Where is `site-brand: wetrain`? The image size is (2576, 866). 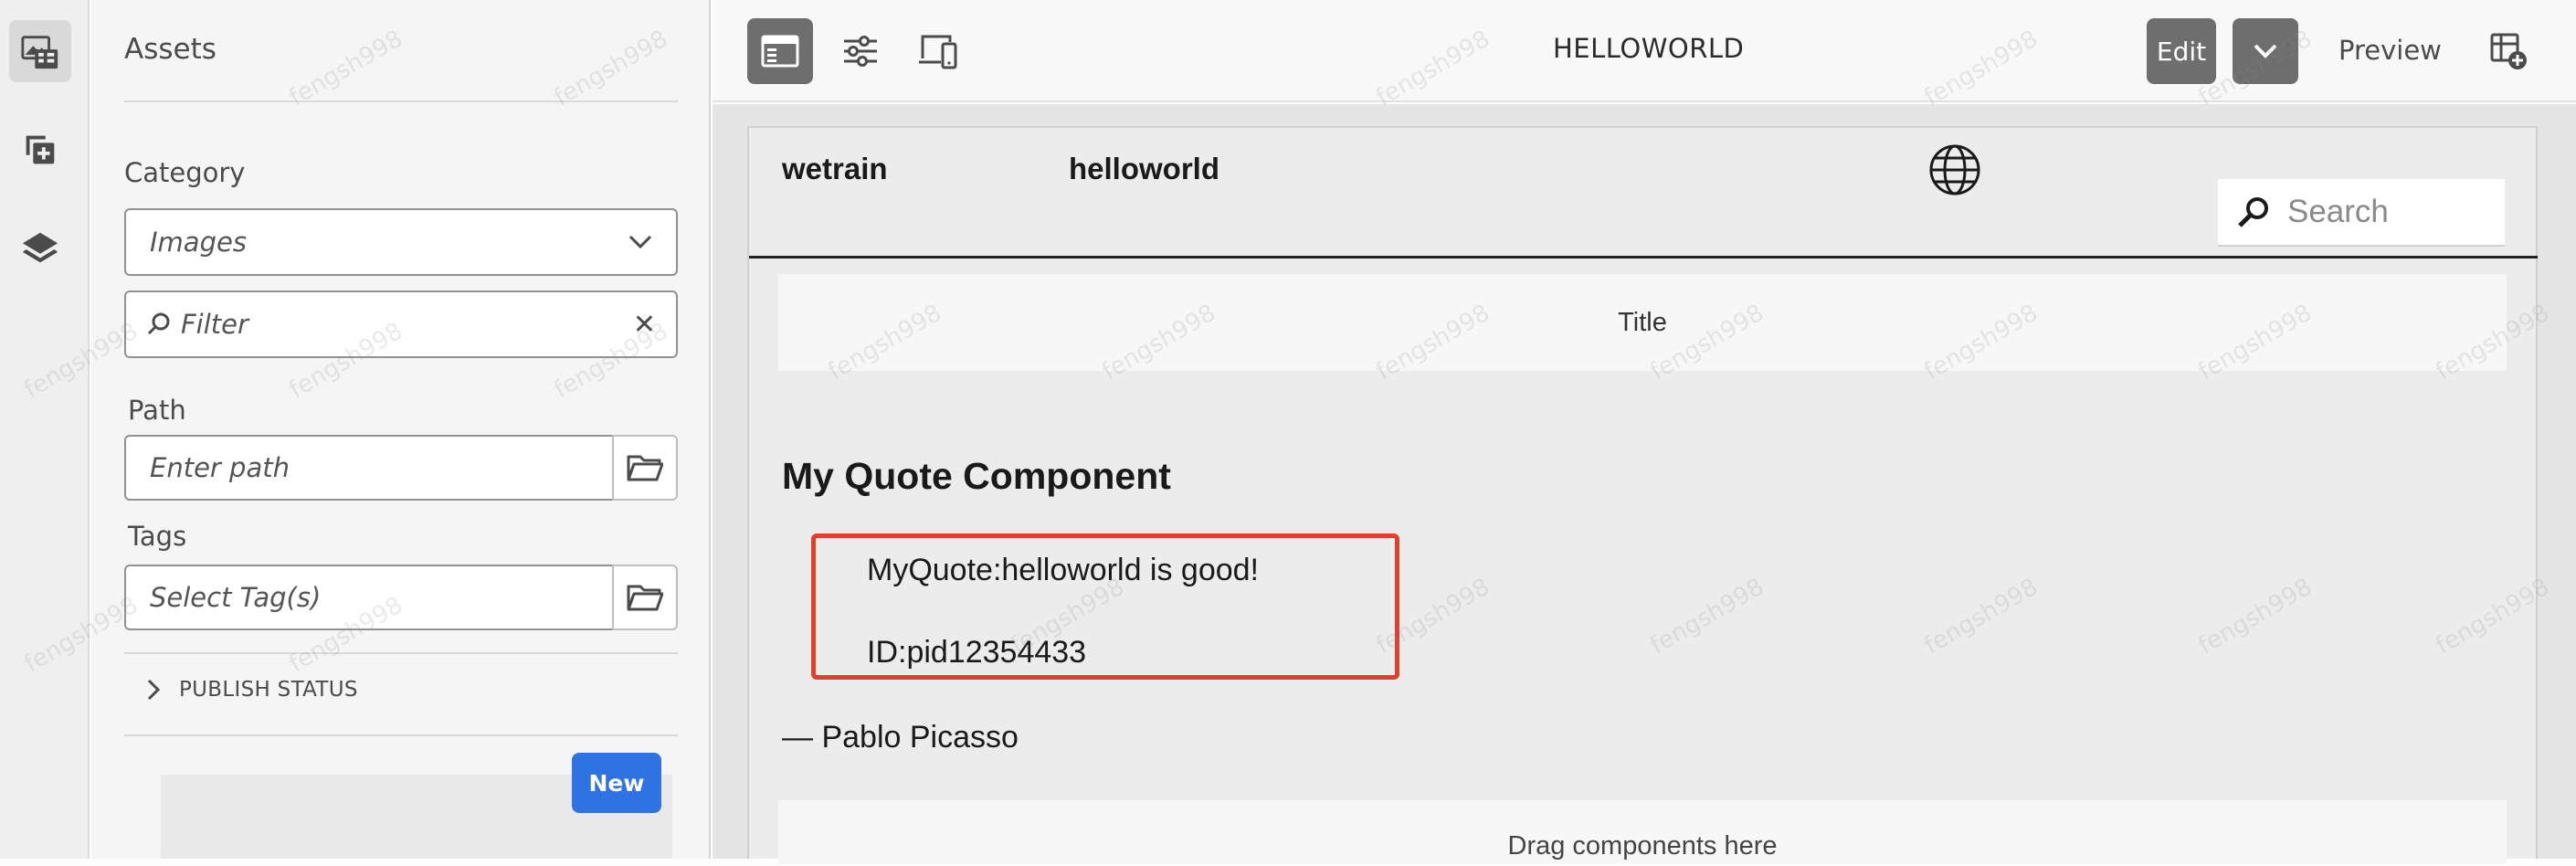 site-brand: wetrain is located at coordinates (835, 169).